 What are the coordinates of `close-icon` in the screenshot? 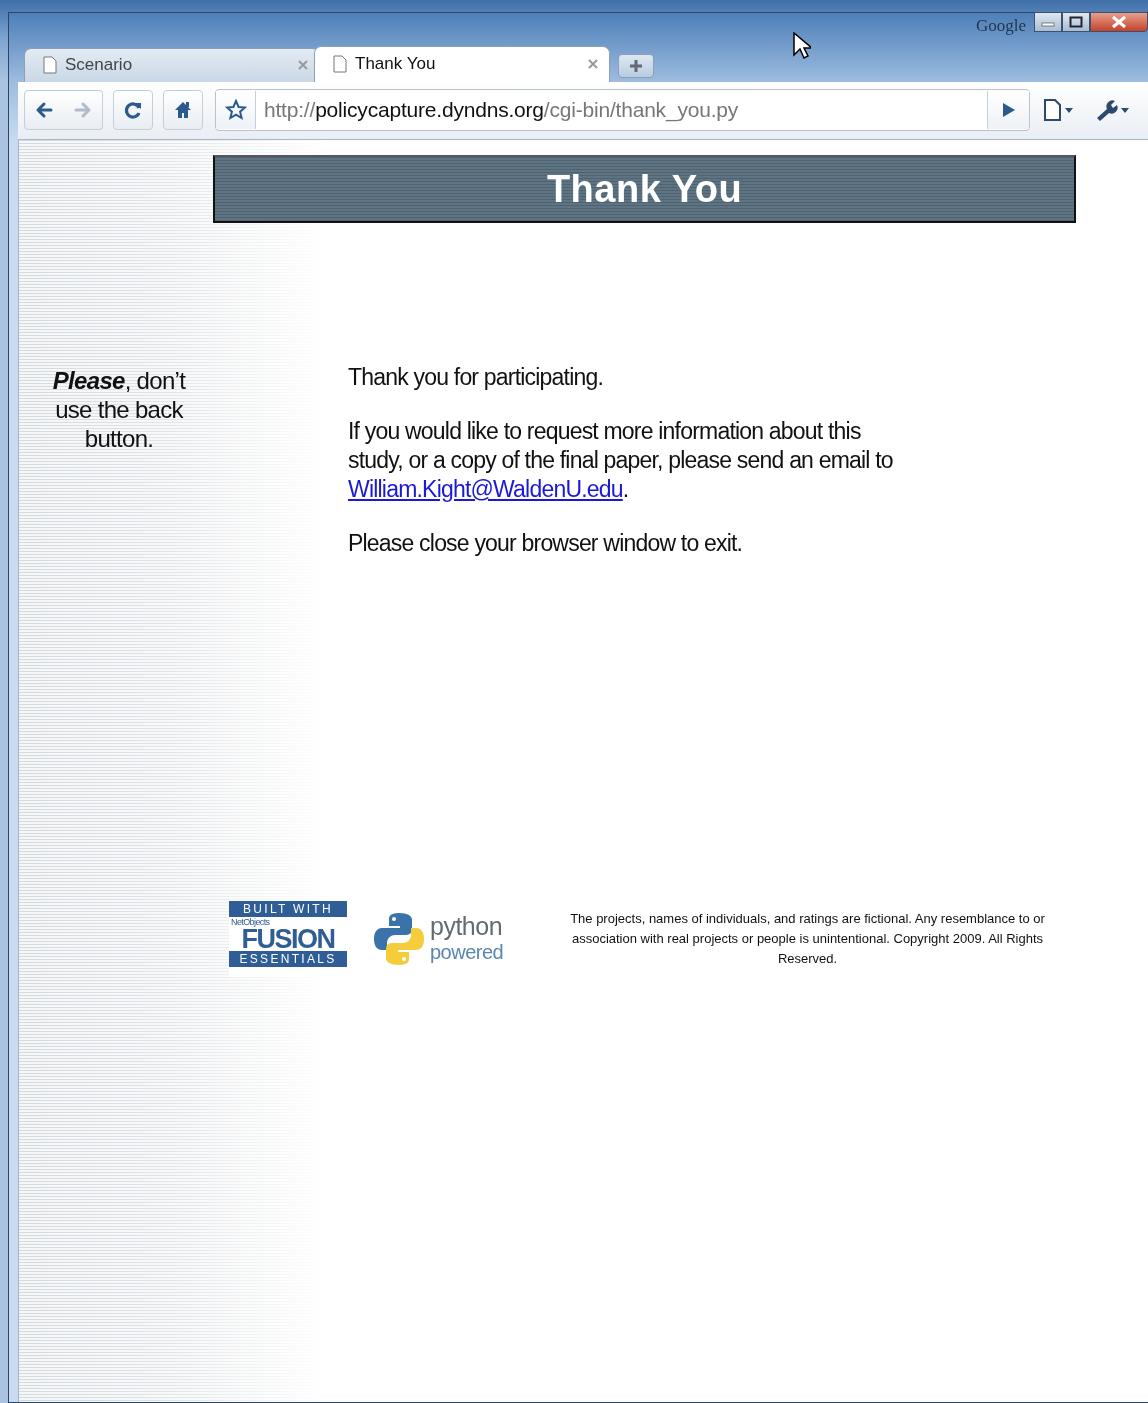 It's located at (1119, 22).